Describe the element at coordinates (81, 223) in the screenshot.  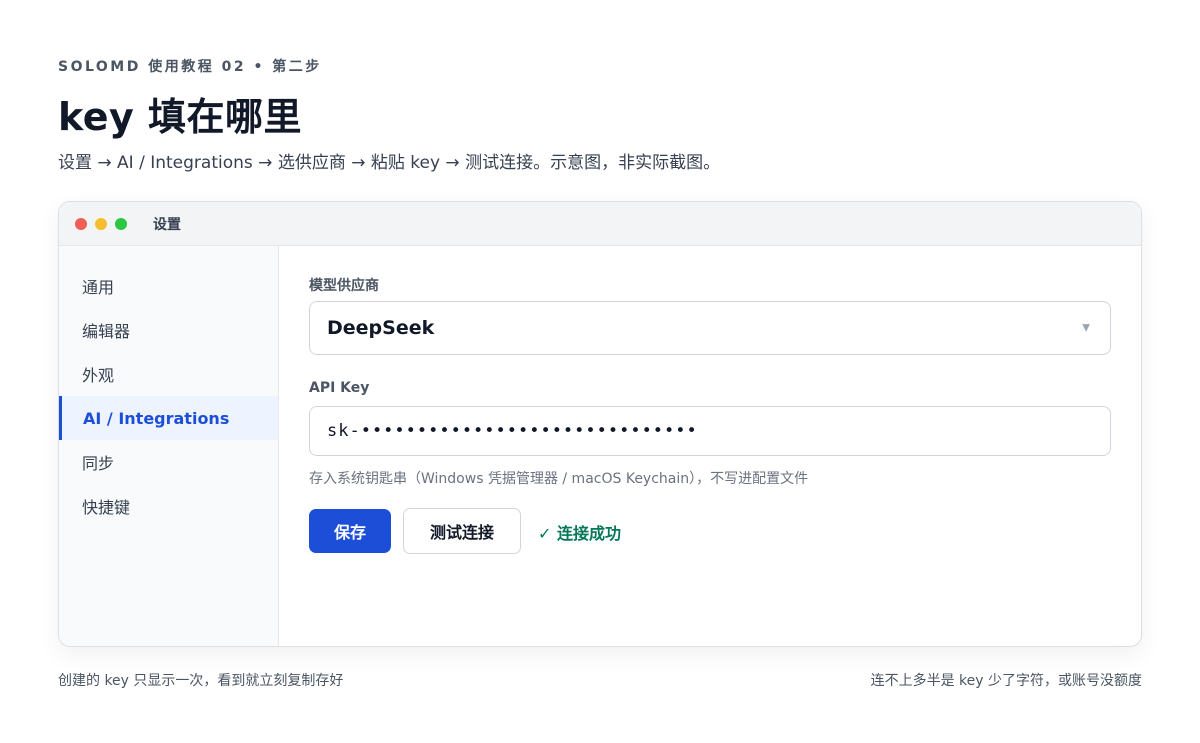
I see `close-window-icon` at that location.